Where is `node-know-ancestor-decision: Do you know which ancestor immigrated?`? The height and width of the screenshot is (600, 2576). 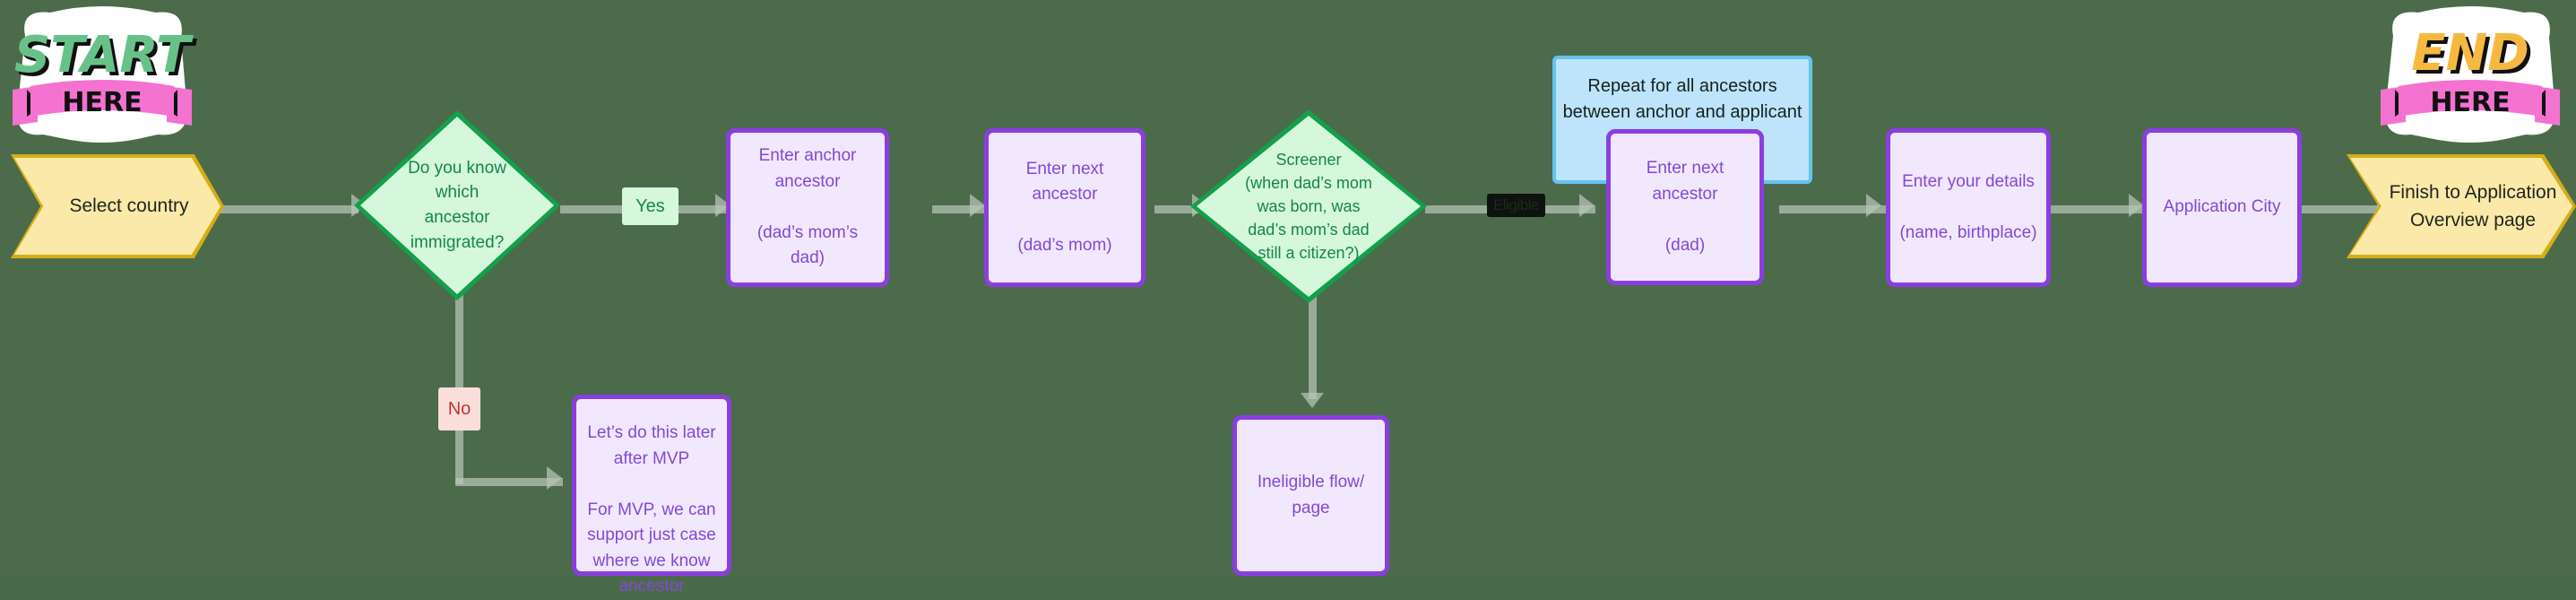
node-know-ancestor-decision: Do you know which ancestor immigrated? is located at coordinates (457, 205).